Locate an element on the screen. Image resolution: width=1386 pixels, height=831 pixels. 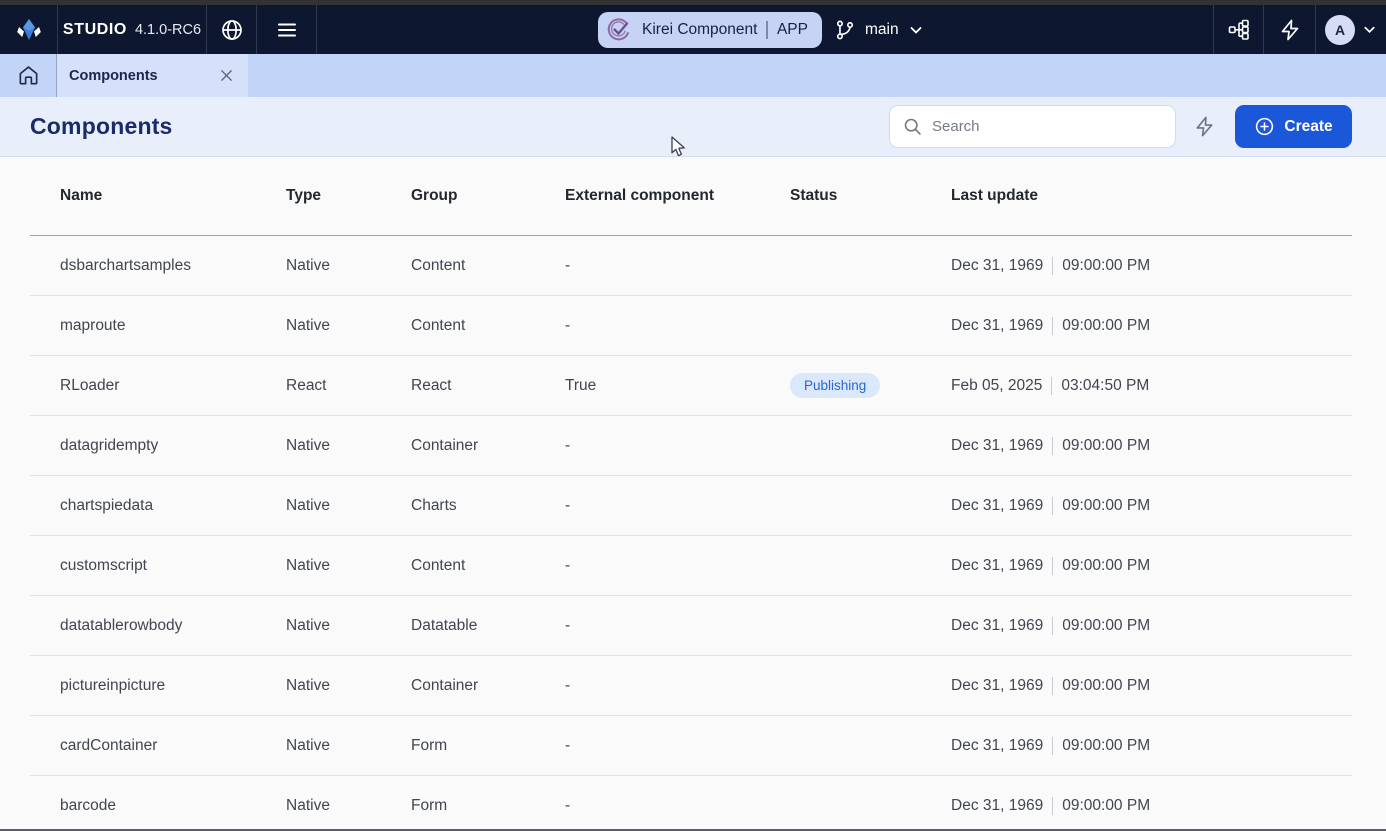
quick-actions-button is located at coordinates (1289, 29).